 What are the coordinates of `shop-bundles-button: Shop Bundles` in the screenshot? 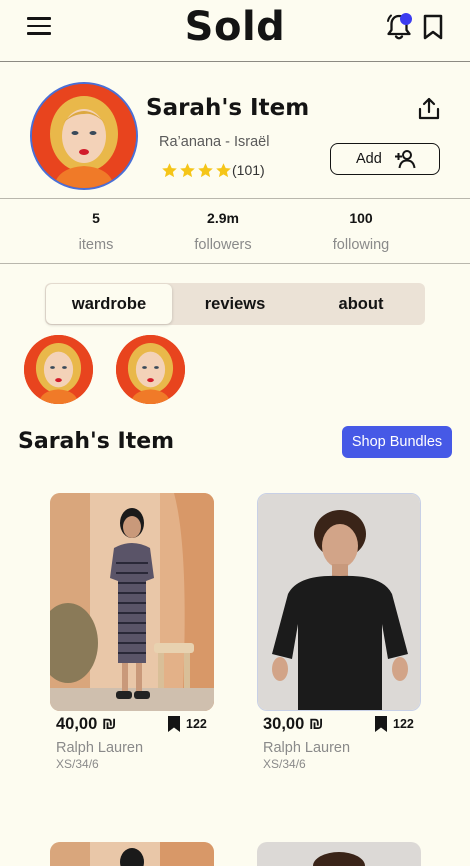 It's located at (397, 442).